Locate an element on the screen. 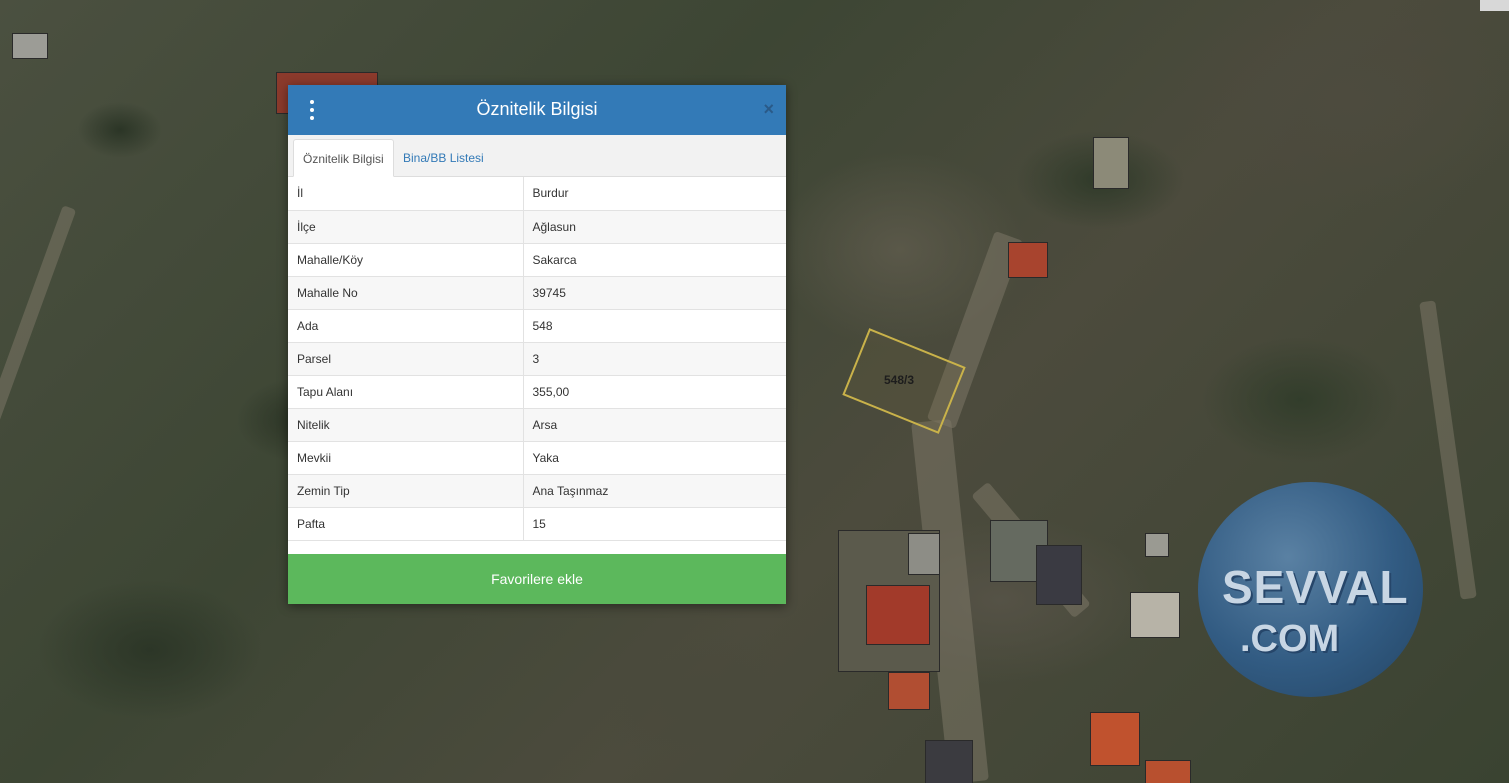 The image size is (1509, 783). dialog-title: Öznitelik Bilgisi is located at coordinates (537, 109).